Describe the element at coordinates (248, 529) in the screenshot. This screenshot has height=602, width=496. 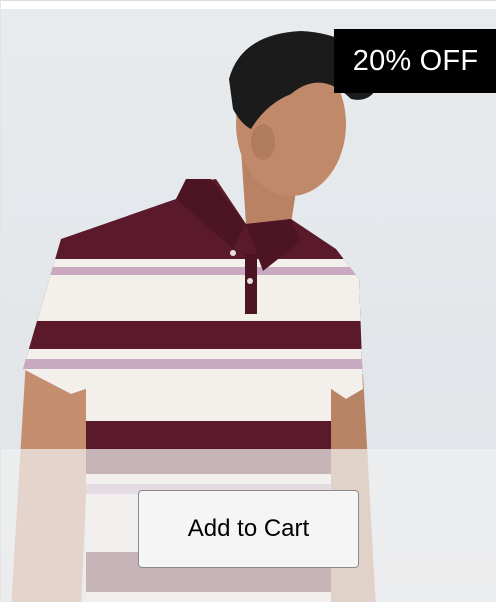
I see `add-to-cart-button: Add to Cart` at that location.